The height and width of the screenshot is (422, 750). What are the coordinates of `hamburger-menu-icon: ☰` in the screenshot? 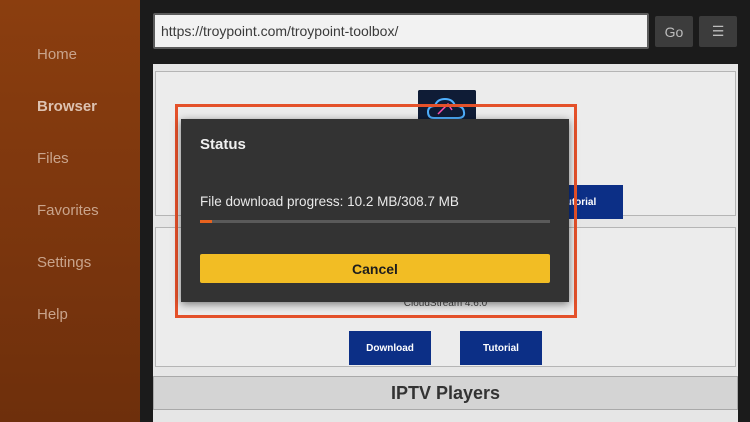 It's located at (718, 31).